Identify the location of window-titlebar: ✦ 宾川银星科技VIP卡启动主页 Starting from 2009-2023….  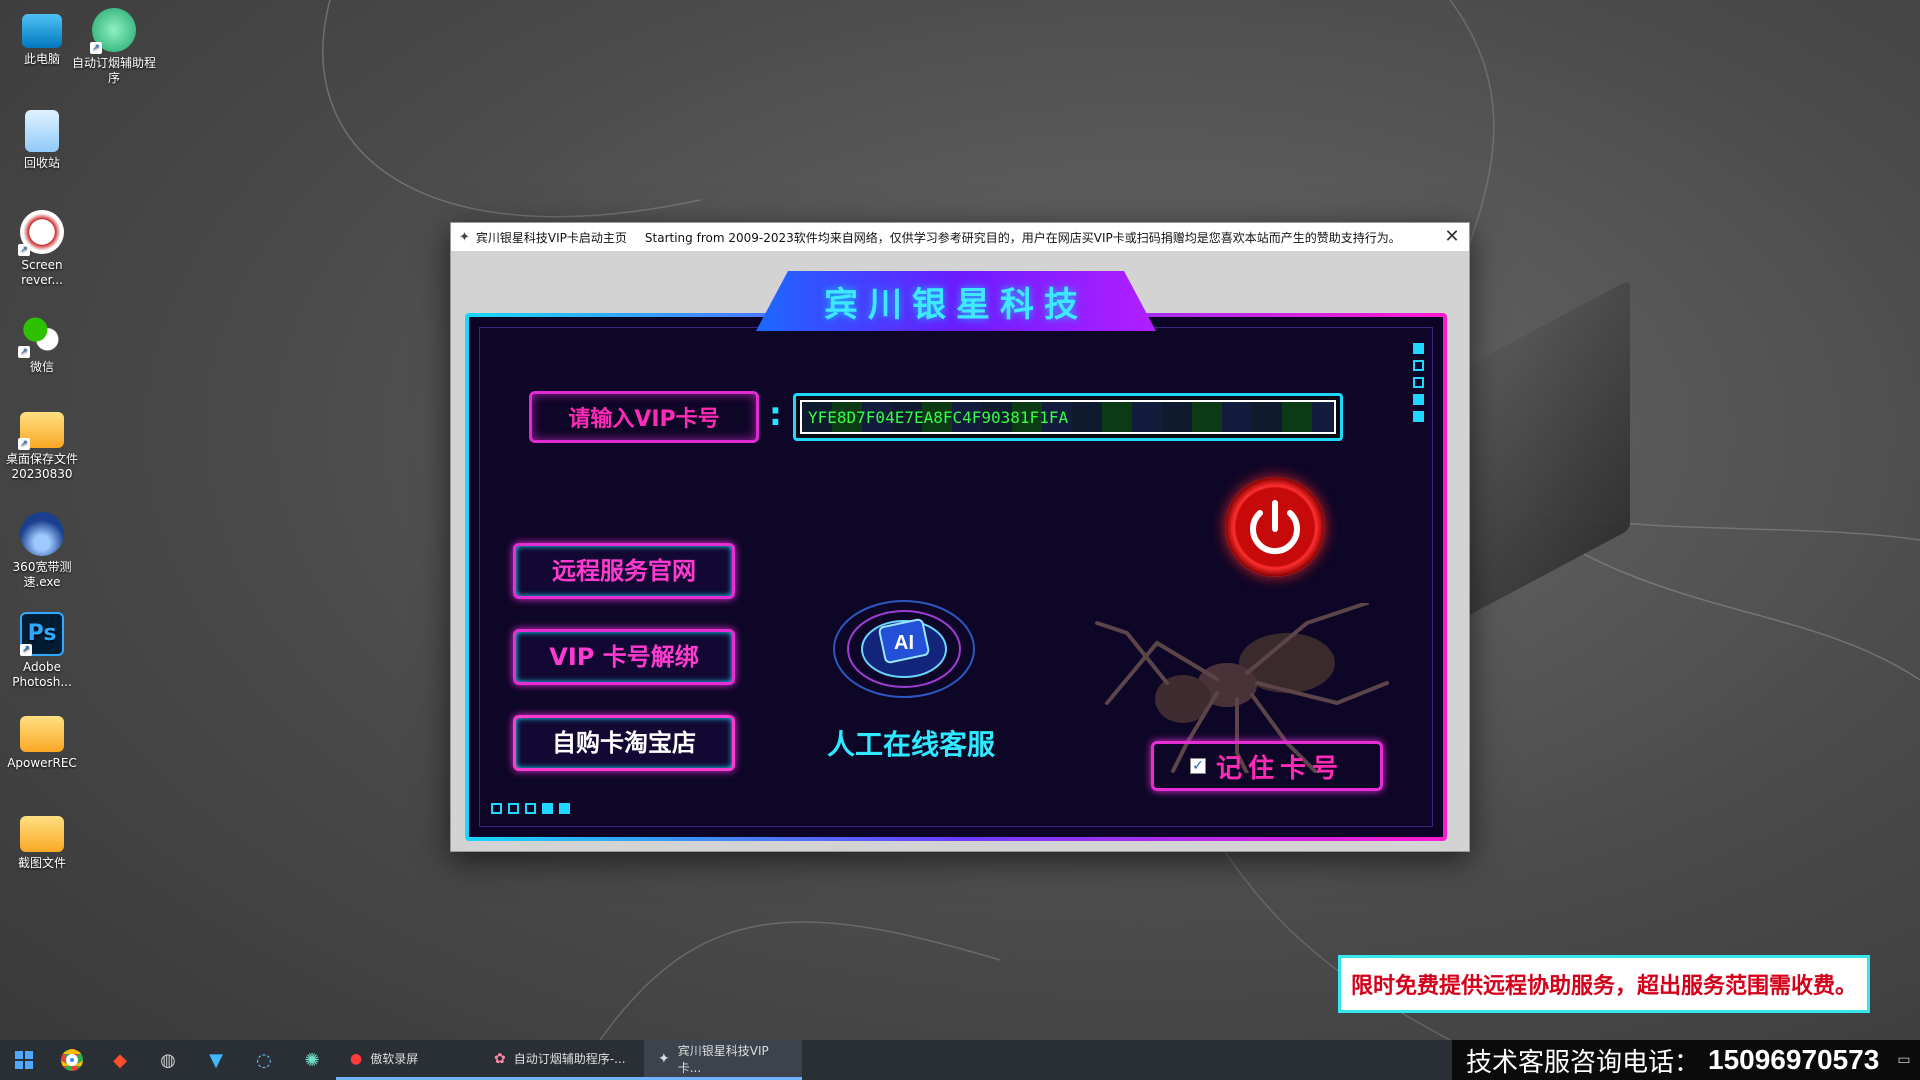
(960, 237).